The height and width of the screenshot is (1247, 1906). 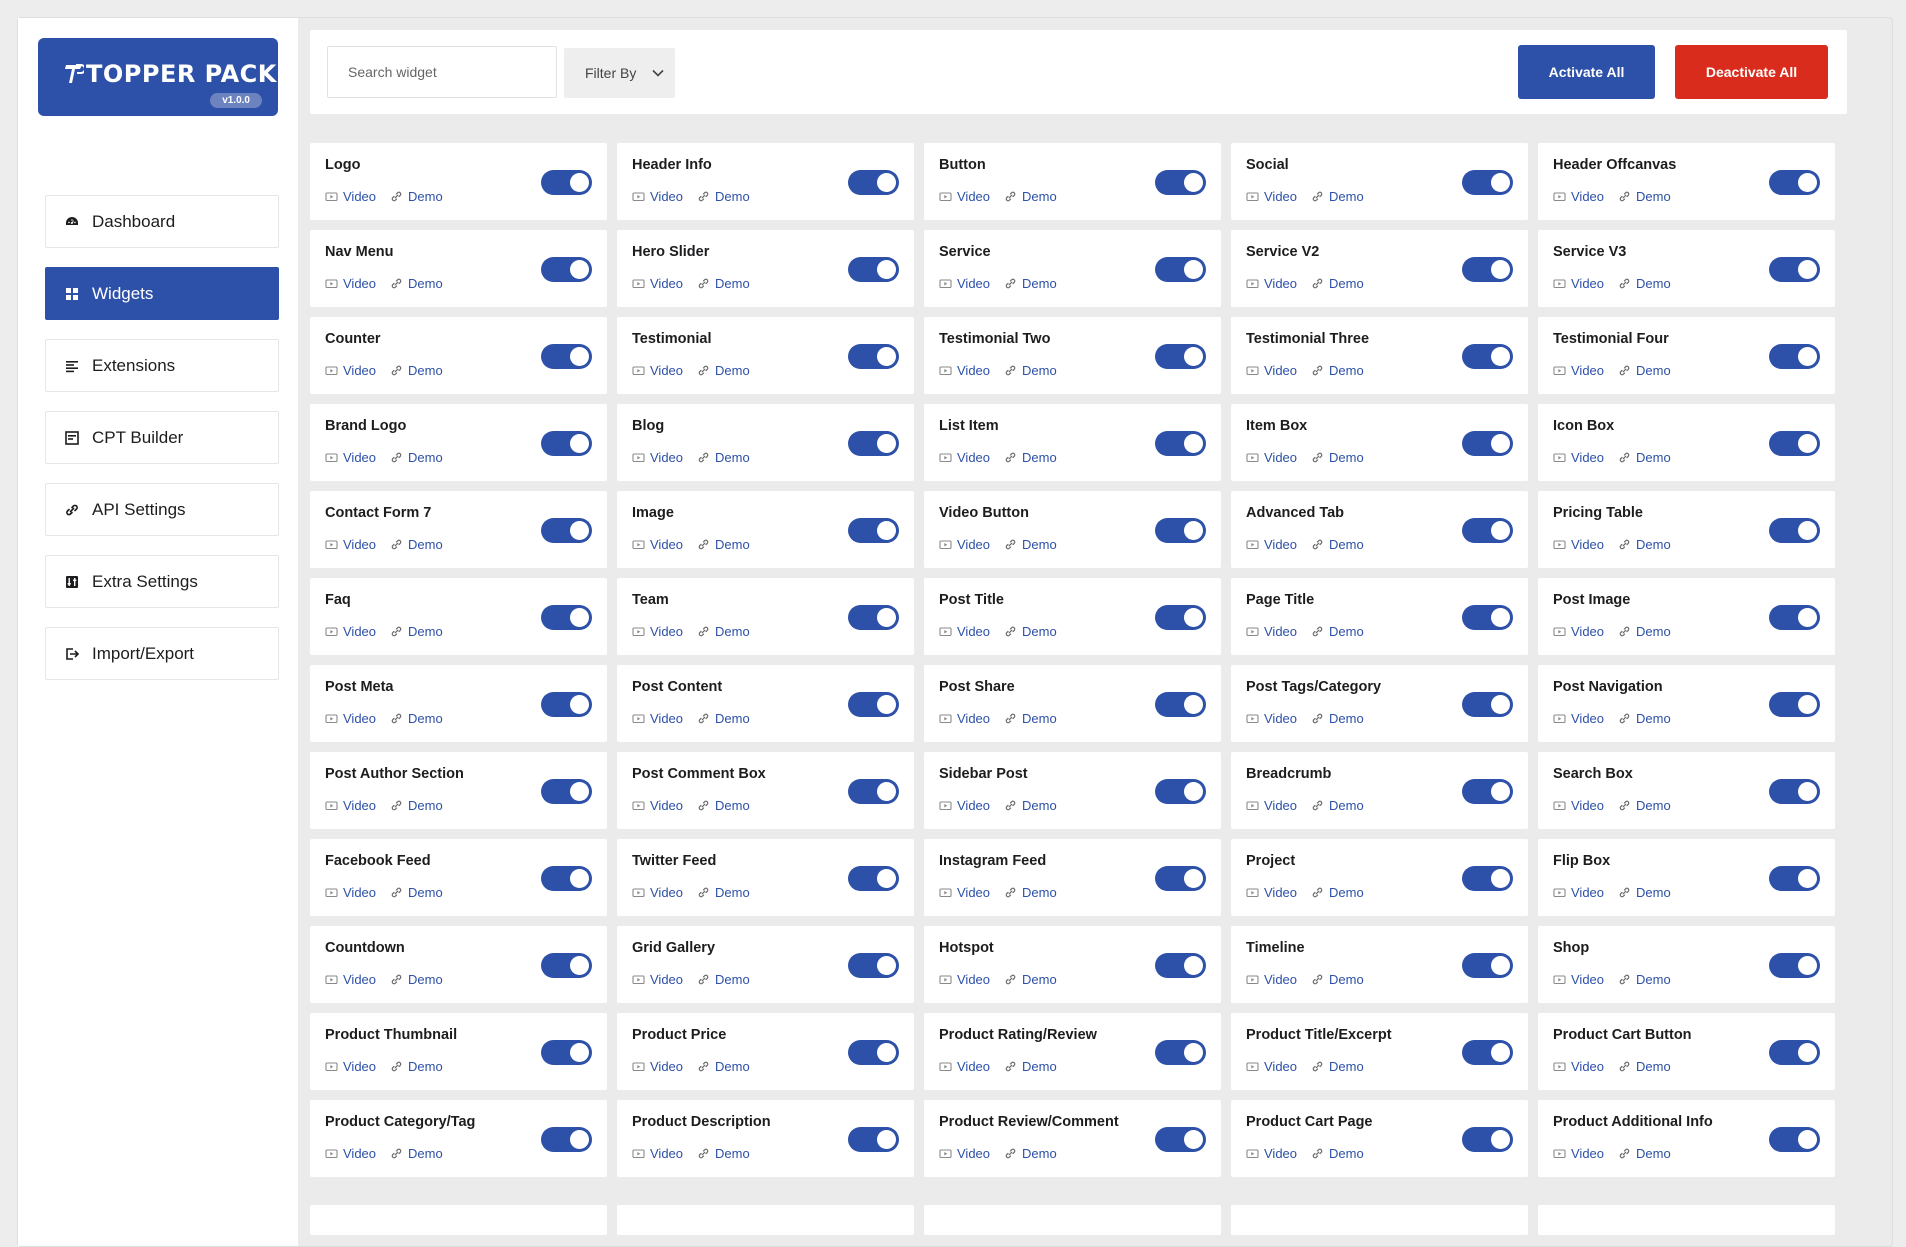 What do you see at coordinates (162, 581) in the screenshot?
I see `sidebar-item-extra-settings: Extra Settings` at bounding box center [162, 581].